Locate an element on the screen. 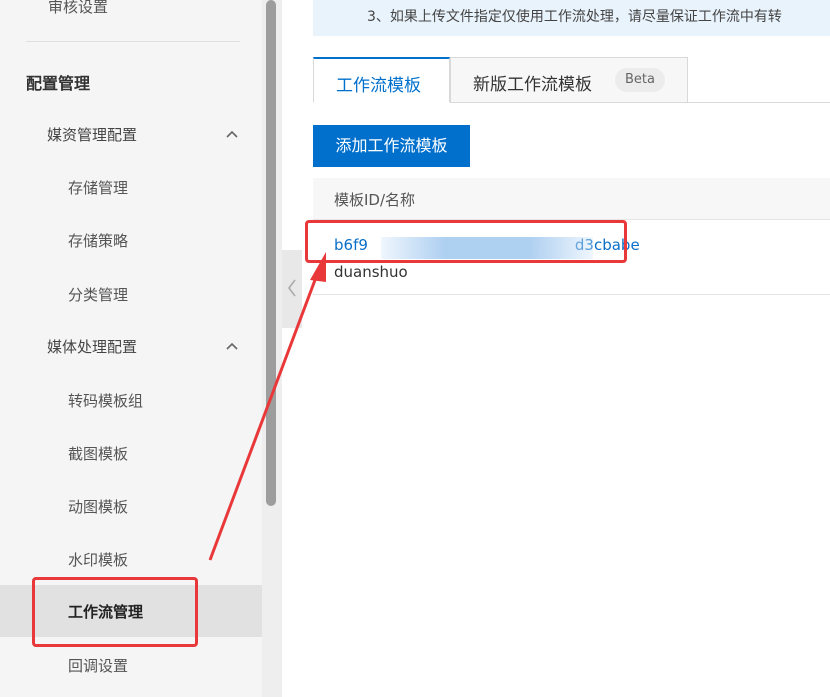  tab-workflow-template: 工作流模板 is located at coordinates (381, 80).